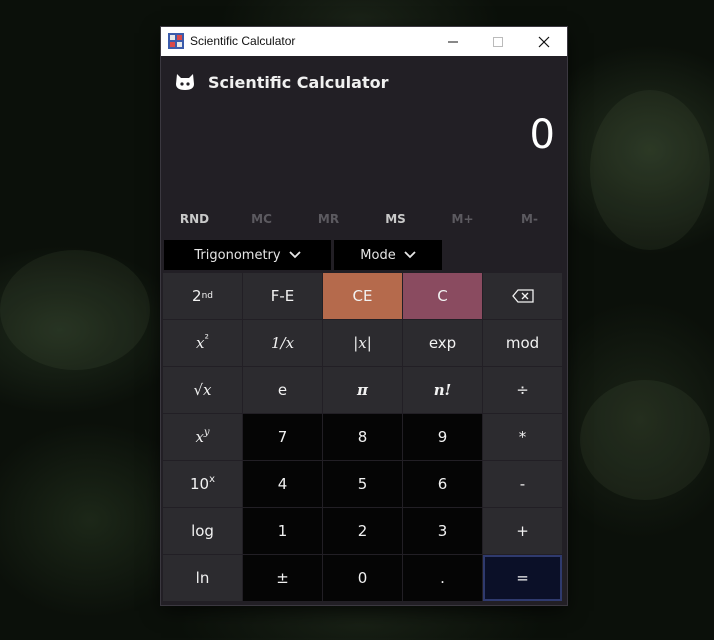 The width and height of the screenshot is (714, 640). What do you see at coordinates (261, 219) in the screenshot?
I see `memory-clear-button: MC` at bounding box center [261, 219].